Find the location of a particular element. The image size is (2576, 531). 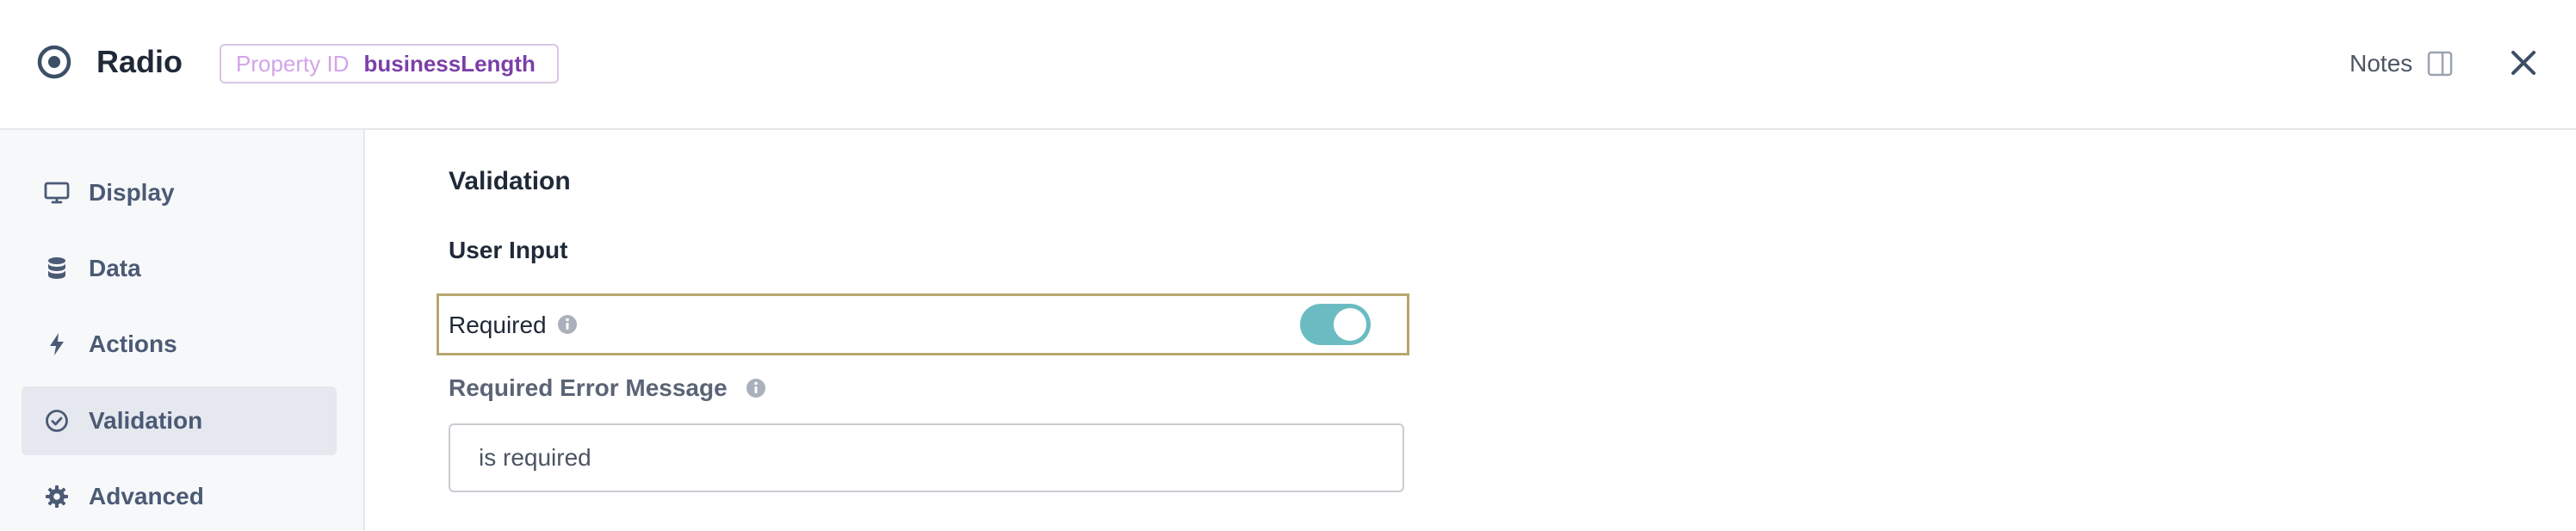

error-message-label-row: Required Error Message is located at coordinates (608, 388).